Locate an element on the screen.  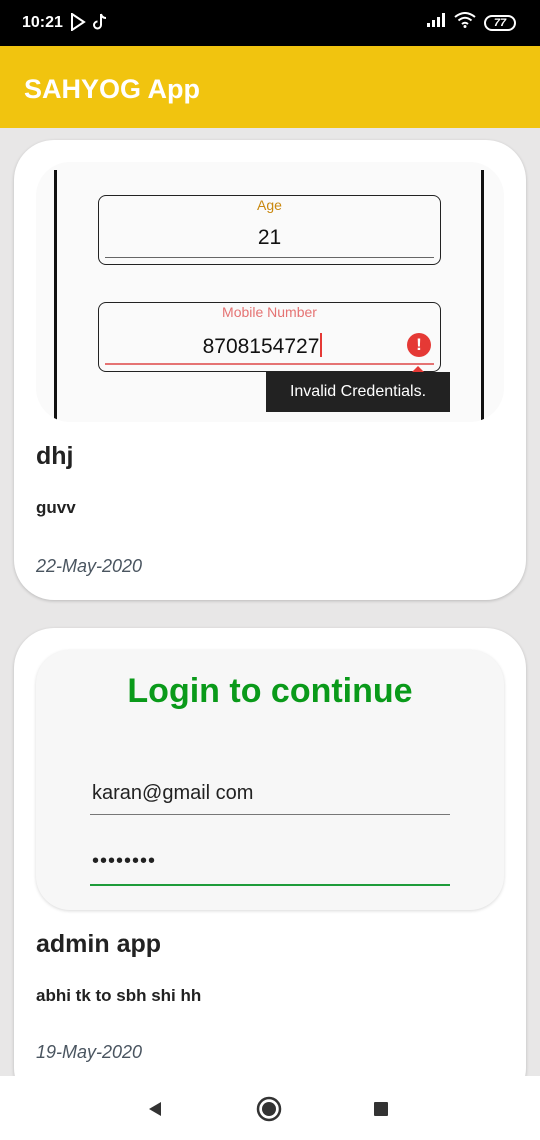
login-heading: Login to continue is located at coordinates (270, 691).